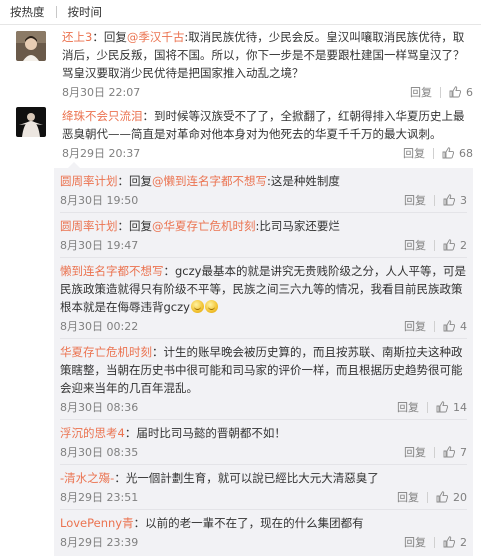  What do you see at coordinates (252, 478) in the screenshot?
I see `comment-body: 光一個計劃生育，就可以說已經比大元大清惡臭了` at bounding box center [252, 478].